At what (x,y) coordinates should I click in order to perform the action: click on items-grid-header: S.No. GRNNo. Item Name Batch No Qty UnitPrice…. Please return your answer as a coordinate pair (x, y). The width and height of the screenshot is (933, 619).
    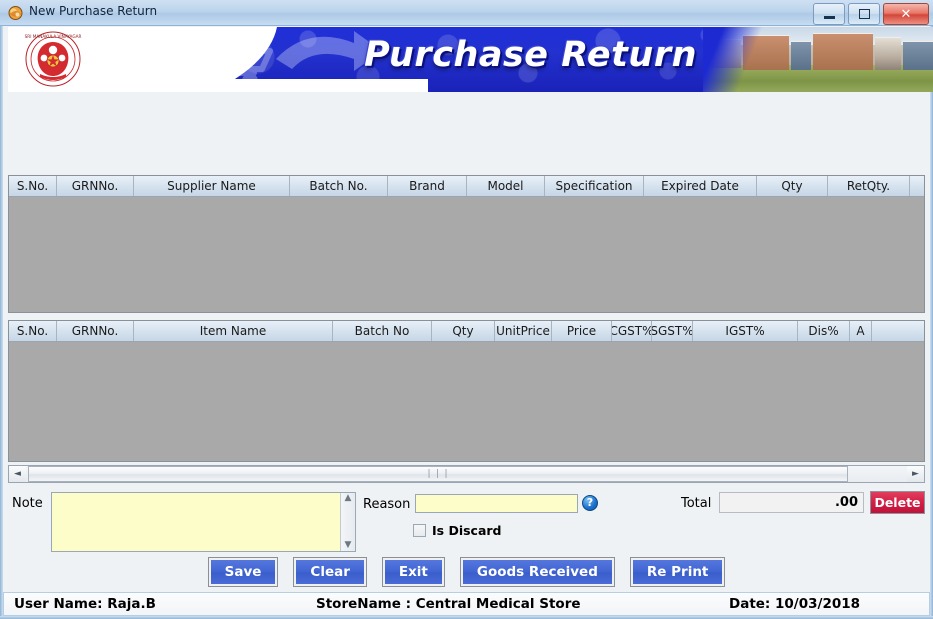
    Looking at the image, I should click on (466, 331).